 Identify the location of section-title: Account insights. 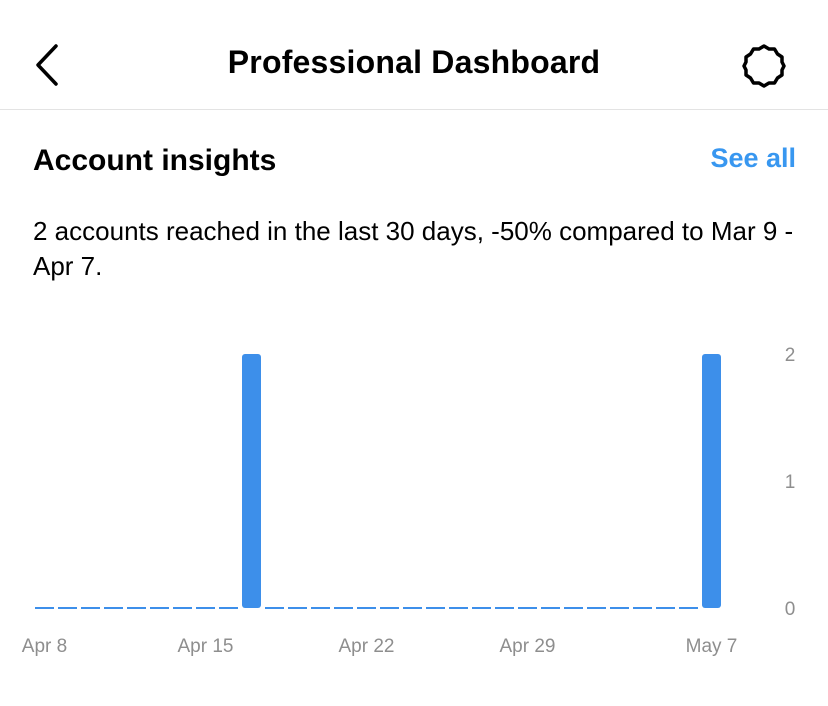
(155, 160).